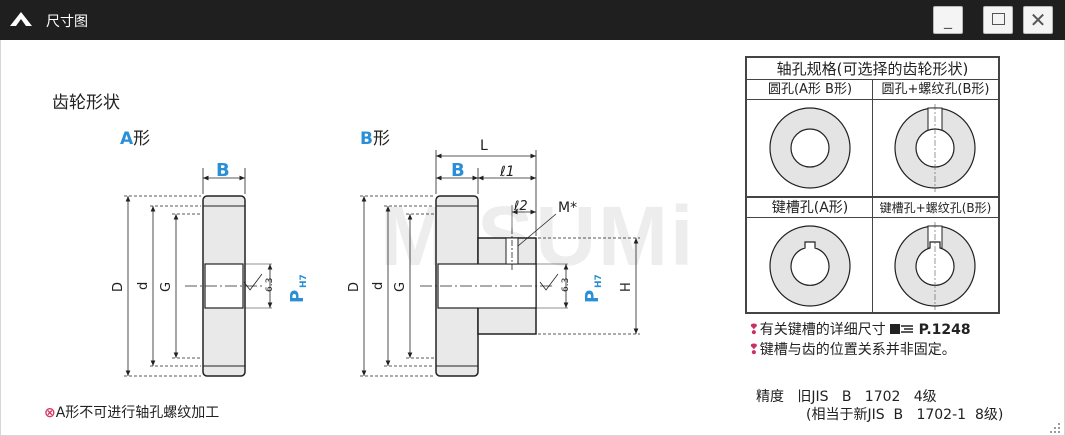 This screenshot has height=436, width=1065. What do you see at coordinates (484, 146) in the screenshot?
I see `dim-b-L: L` at bounding box center [484, 146].